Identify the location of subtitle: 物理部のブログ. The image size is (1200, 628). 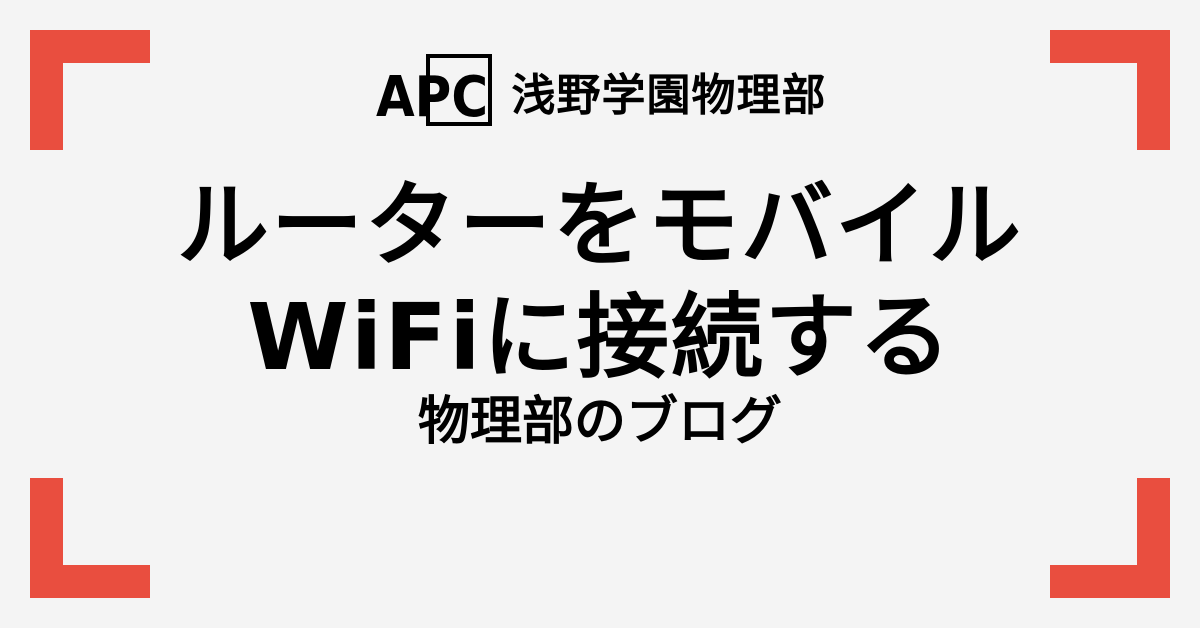
(599, 422).